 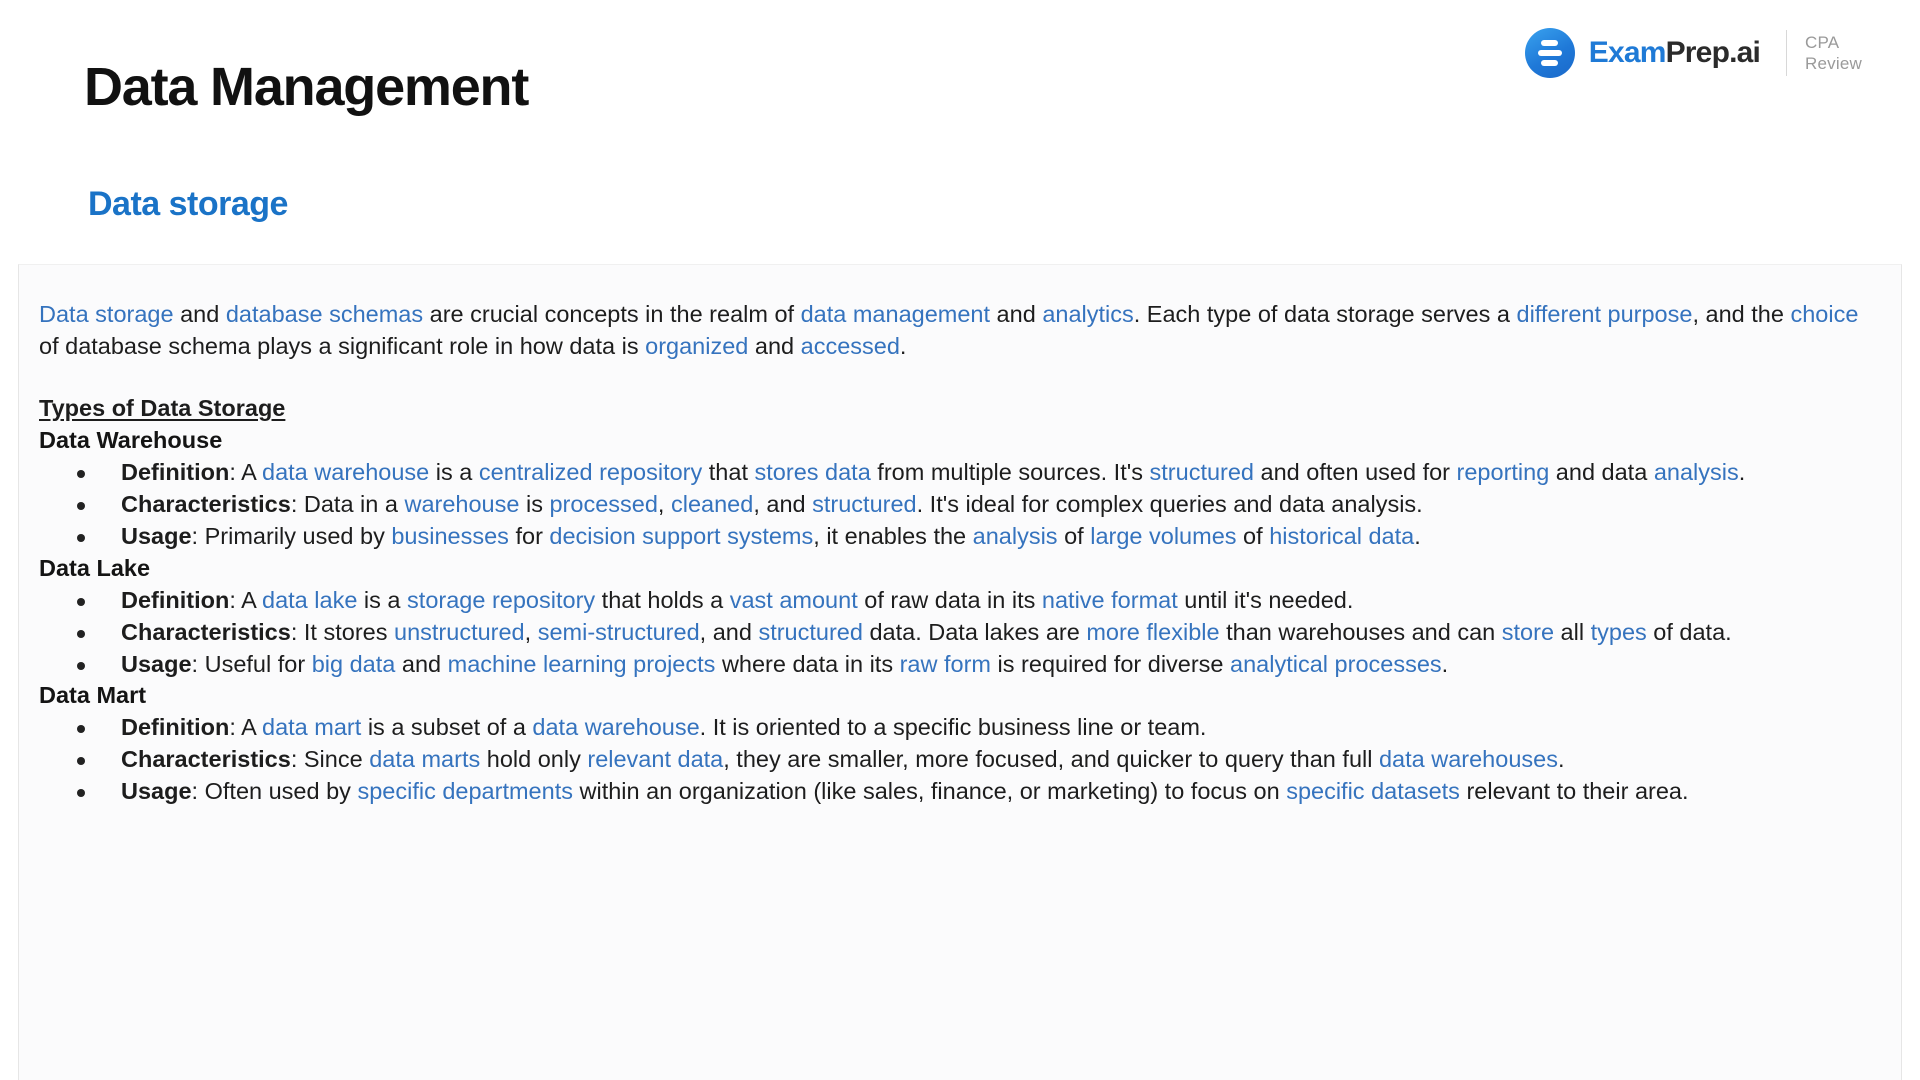 I want to click on brand-logo: ExamPrep.ai CPA Review, so click(x=1693, y=53).